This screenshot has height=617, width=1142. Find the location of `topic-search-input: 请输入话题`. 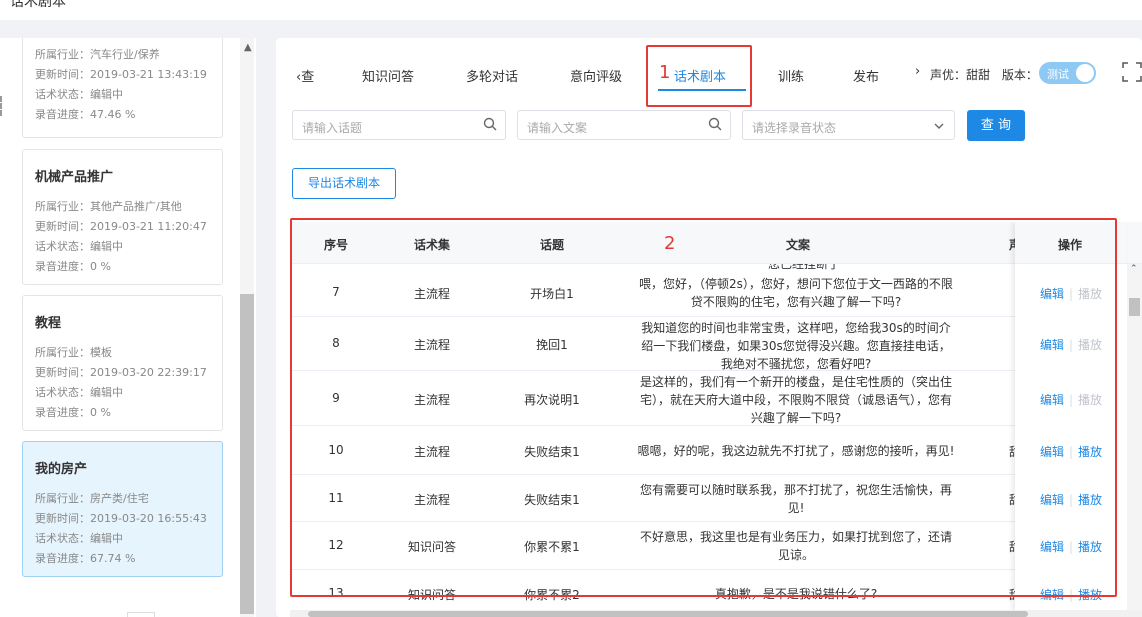

topic-search-input: 请输入话题 is located at coordinates (399, 125).